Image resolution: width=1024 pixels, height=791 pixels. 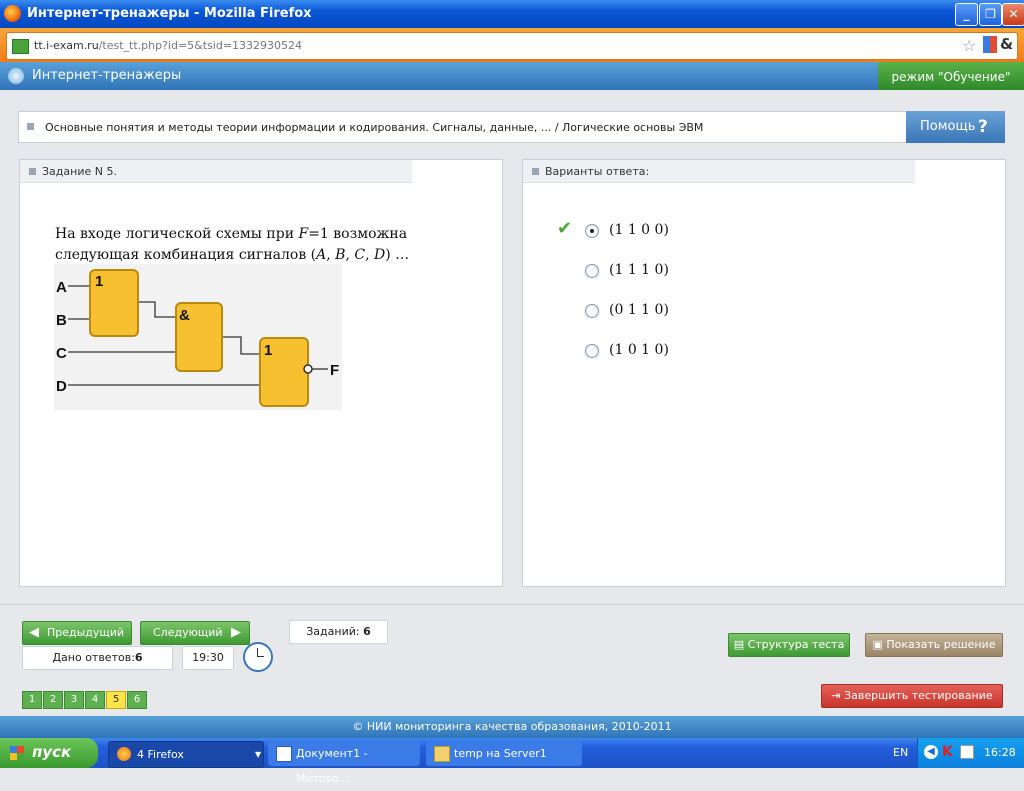 What do you see at coordinates (137, 700) in the screenshot?
I see `page-button-6: 6` at bounding box center [137, 700].